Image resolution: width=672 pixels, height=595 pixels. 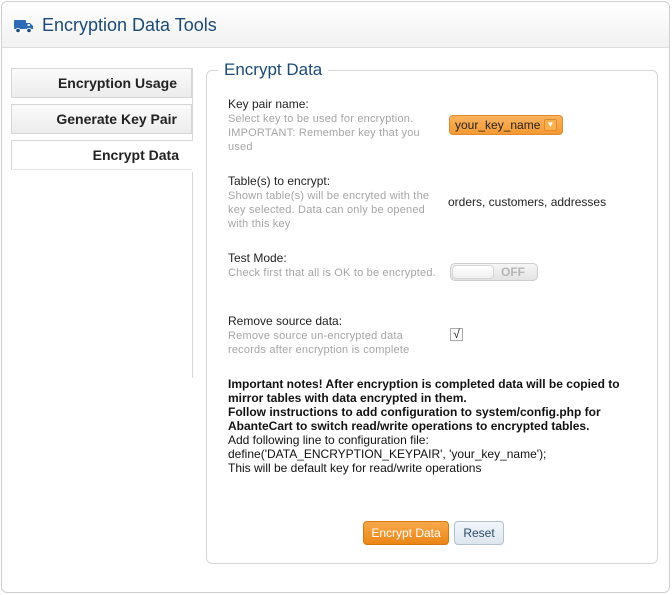 What do you see at coordinates (257, 258) in the screenshot?
I see `test-mode-label: Test Mode:` at bounding box center [257, 258].